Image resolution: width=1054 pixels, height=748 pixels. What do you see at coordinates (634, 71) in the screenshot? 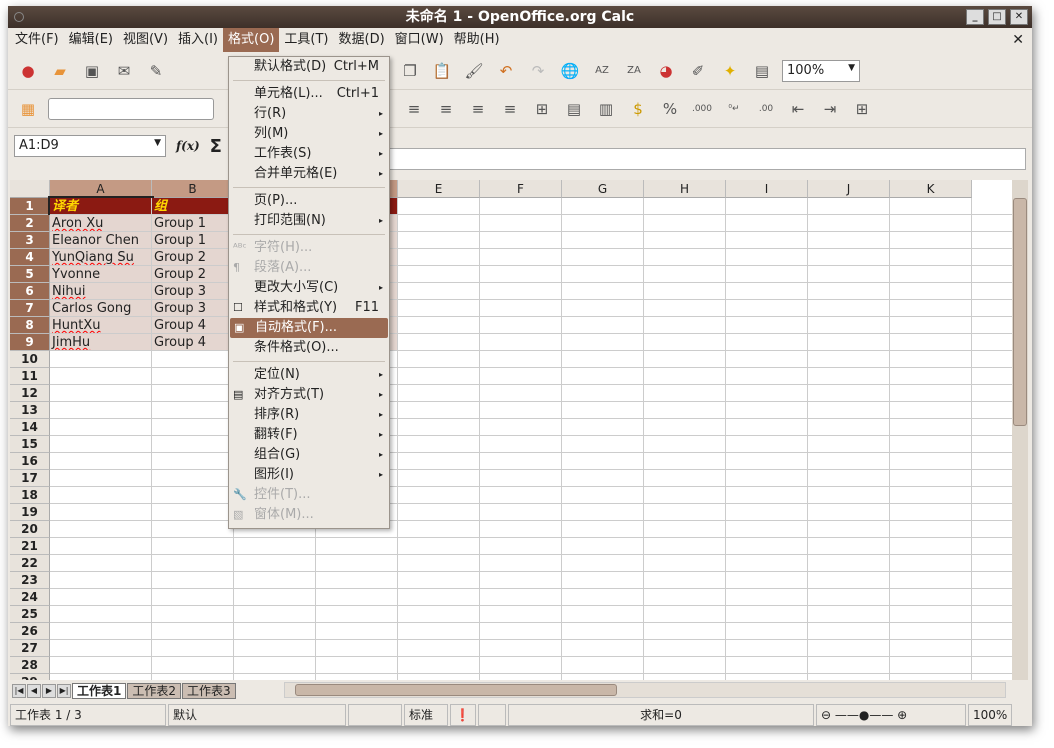
I see `sort-descending-icon: ZA` at bounding box center [634, 71].